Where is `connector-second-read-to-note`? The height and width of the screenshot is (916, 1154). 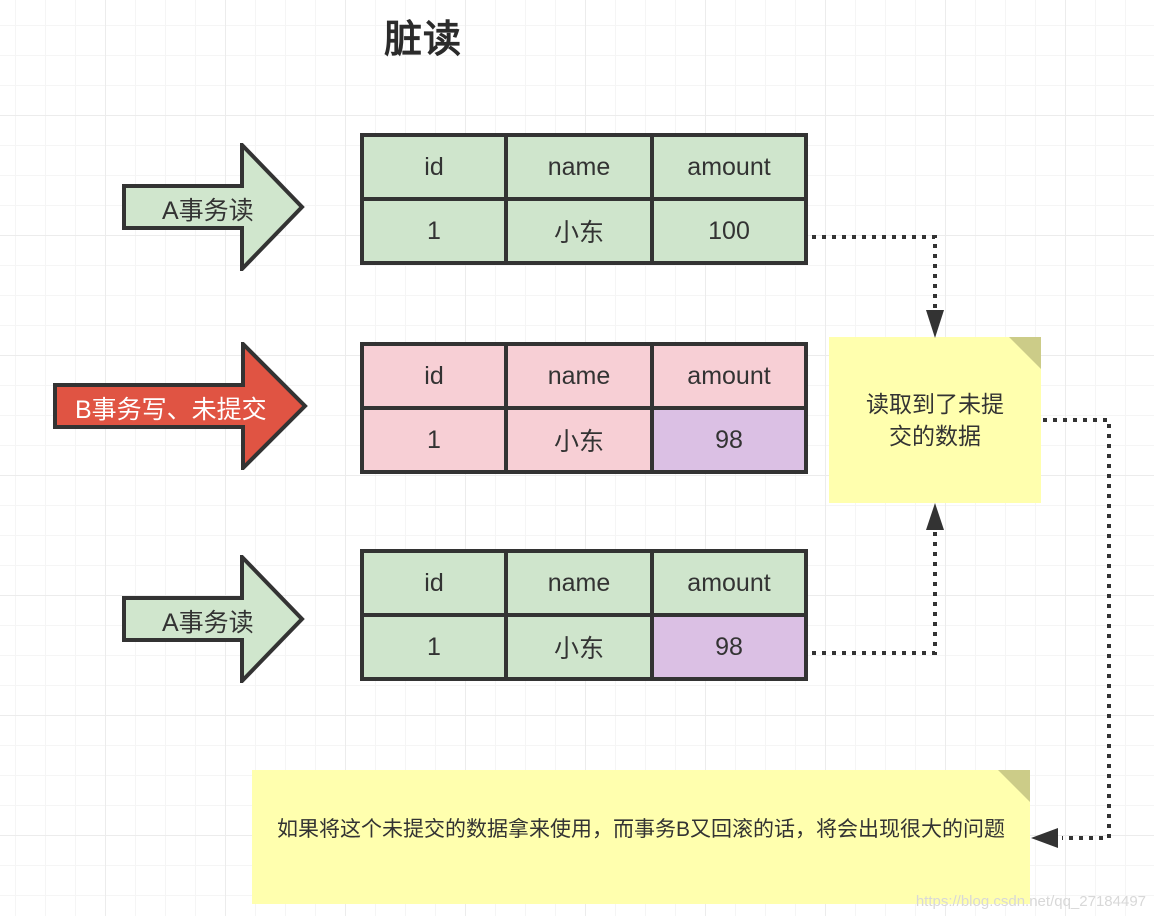
connector-second-read-to-note is located at coordinates (874, 592).